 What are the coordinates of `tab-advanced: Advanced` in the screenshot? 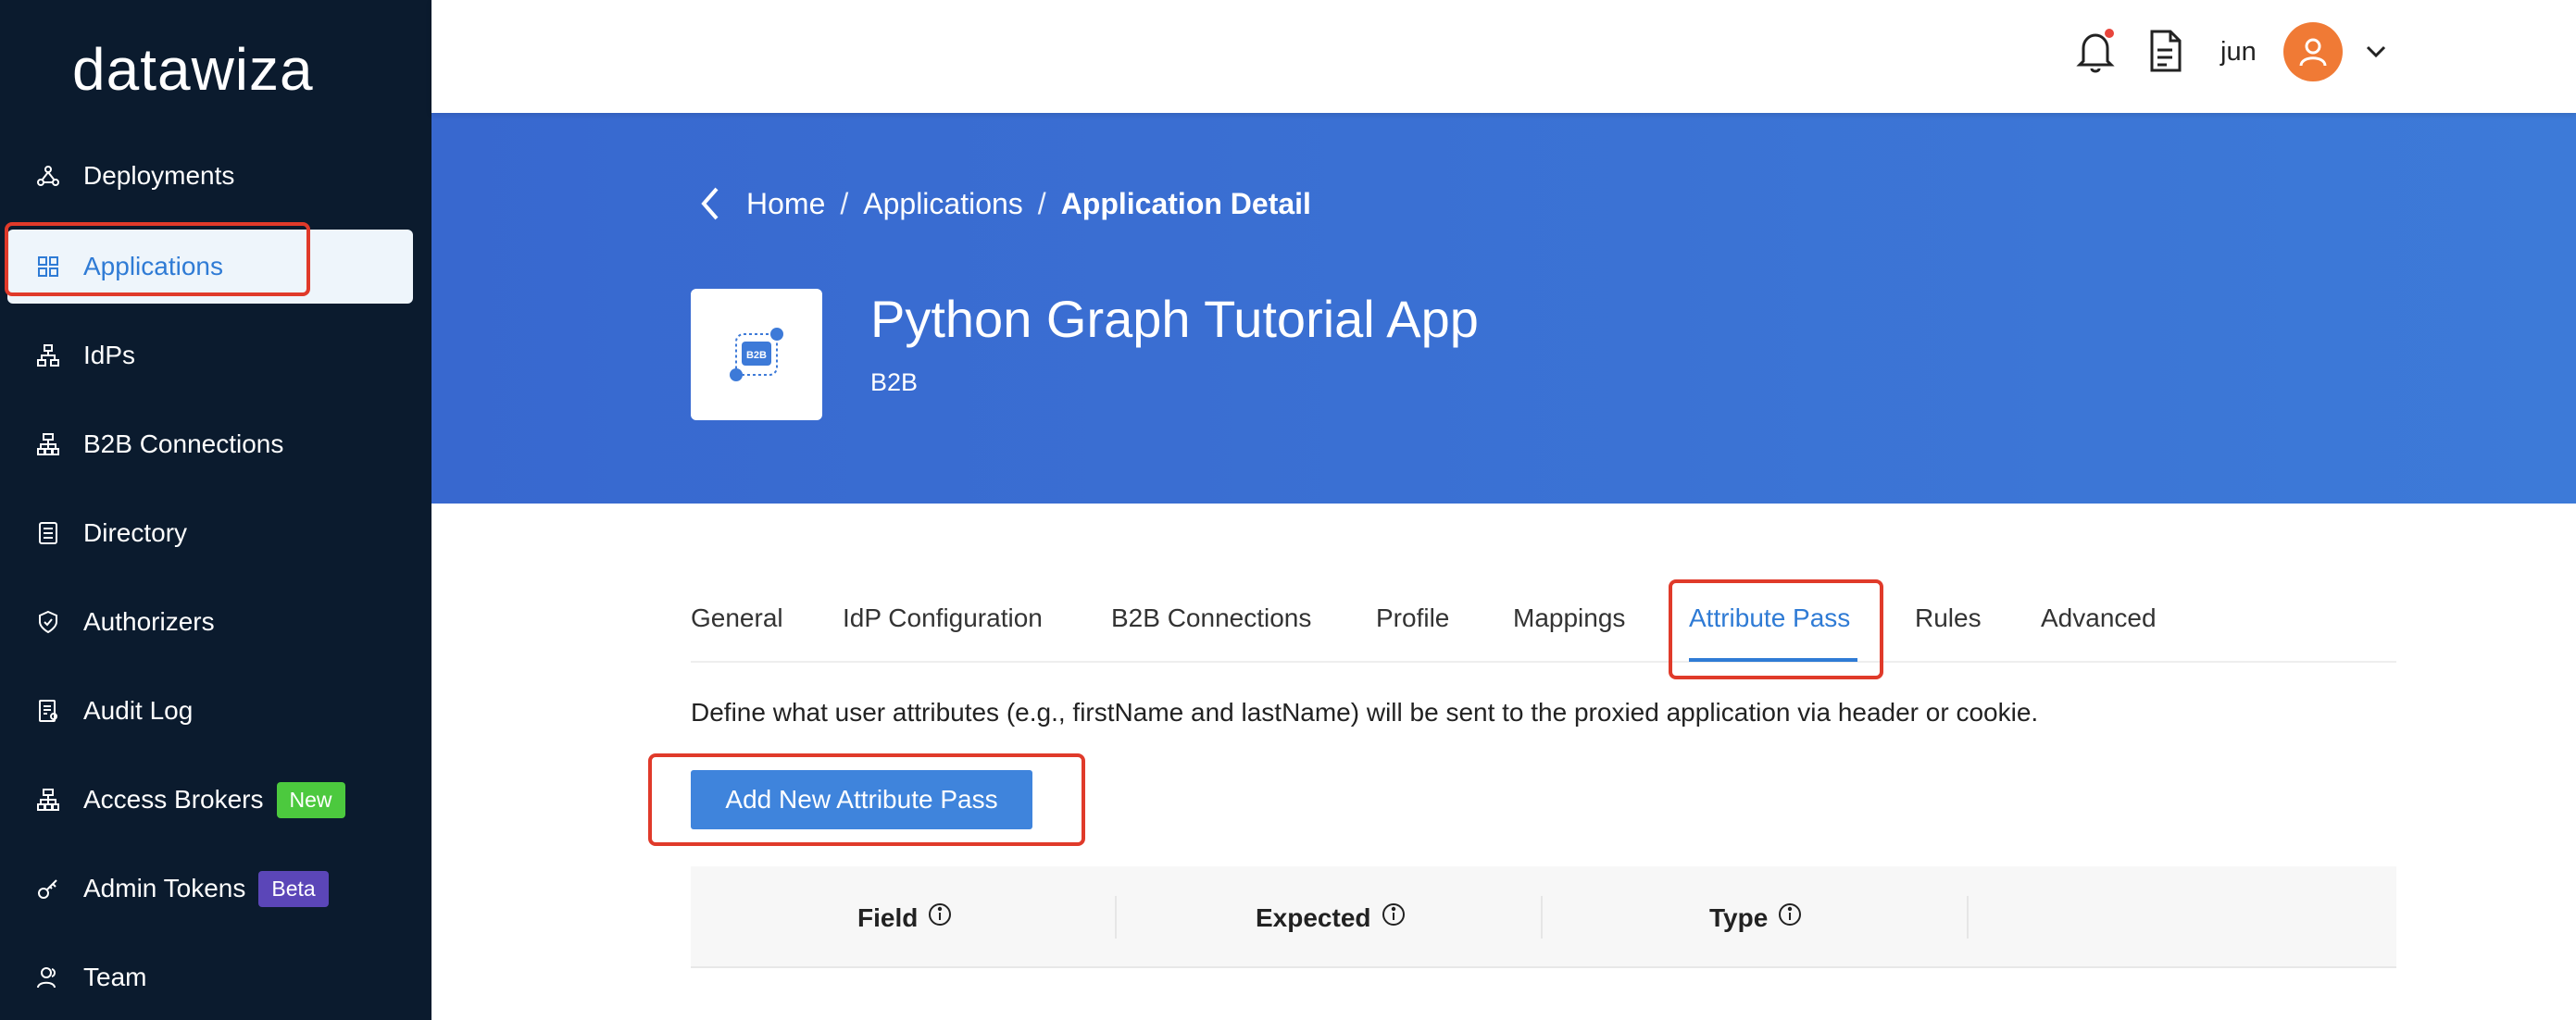 It's located at (2099, 618).